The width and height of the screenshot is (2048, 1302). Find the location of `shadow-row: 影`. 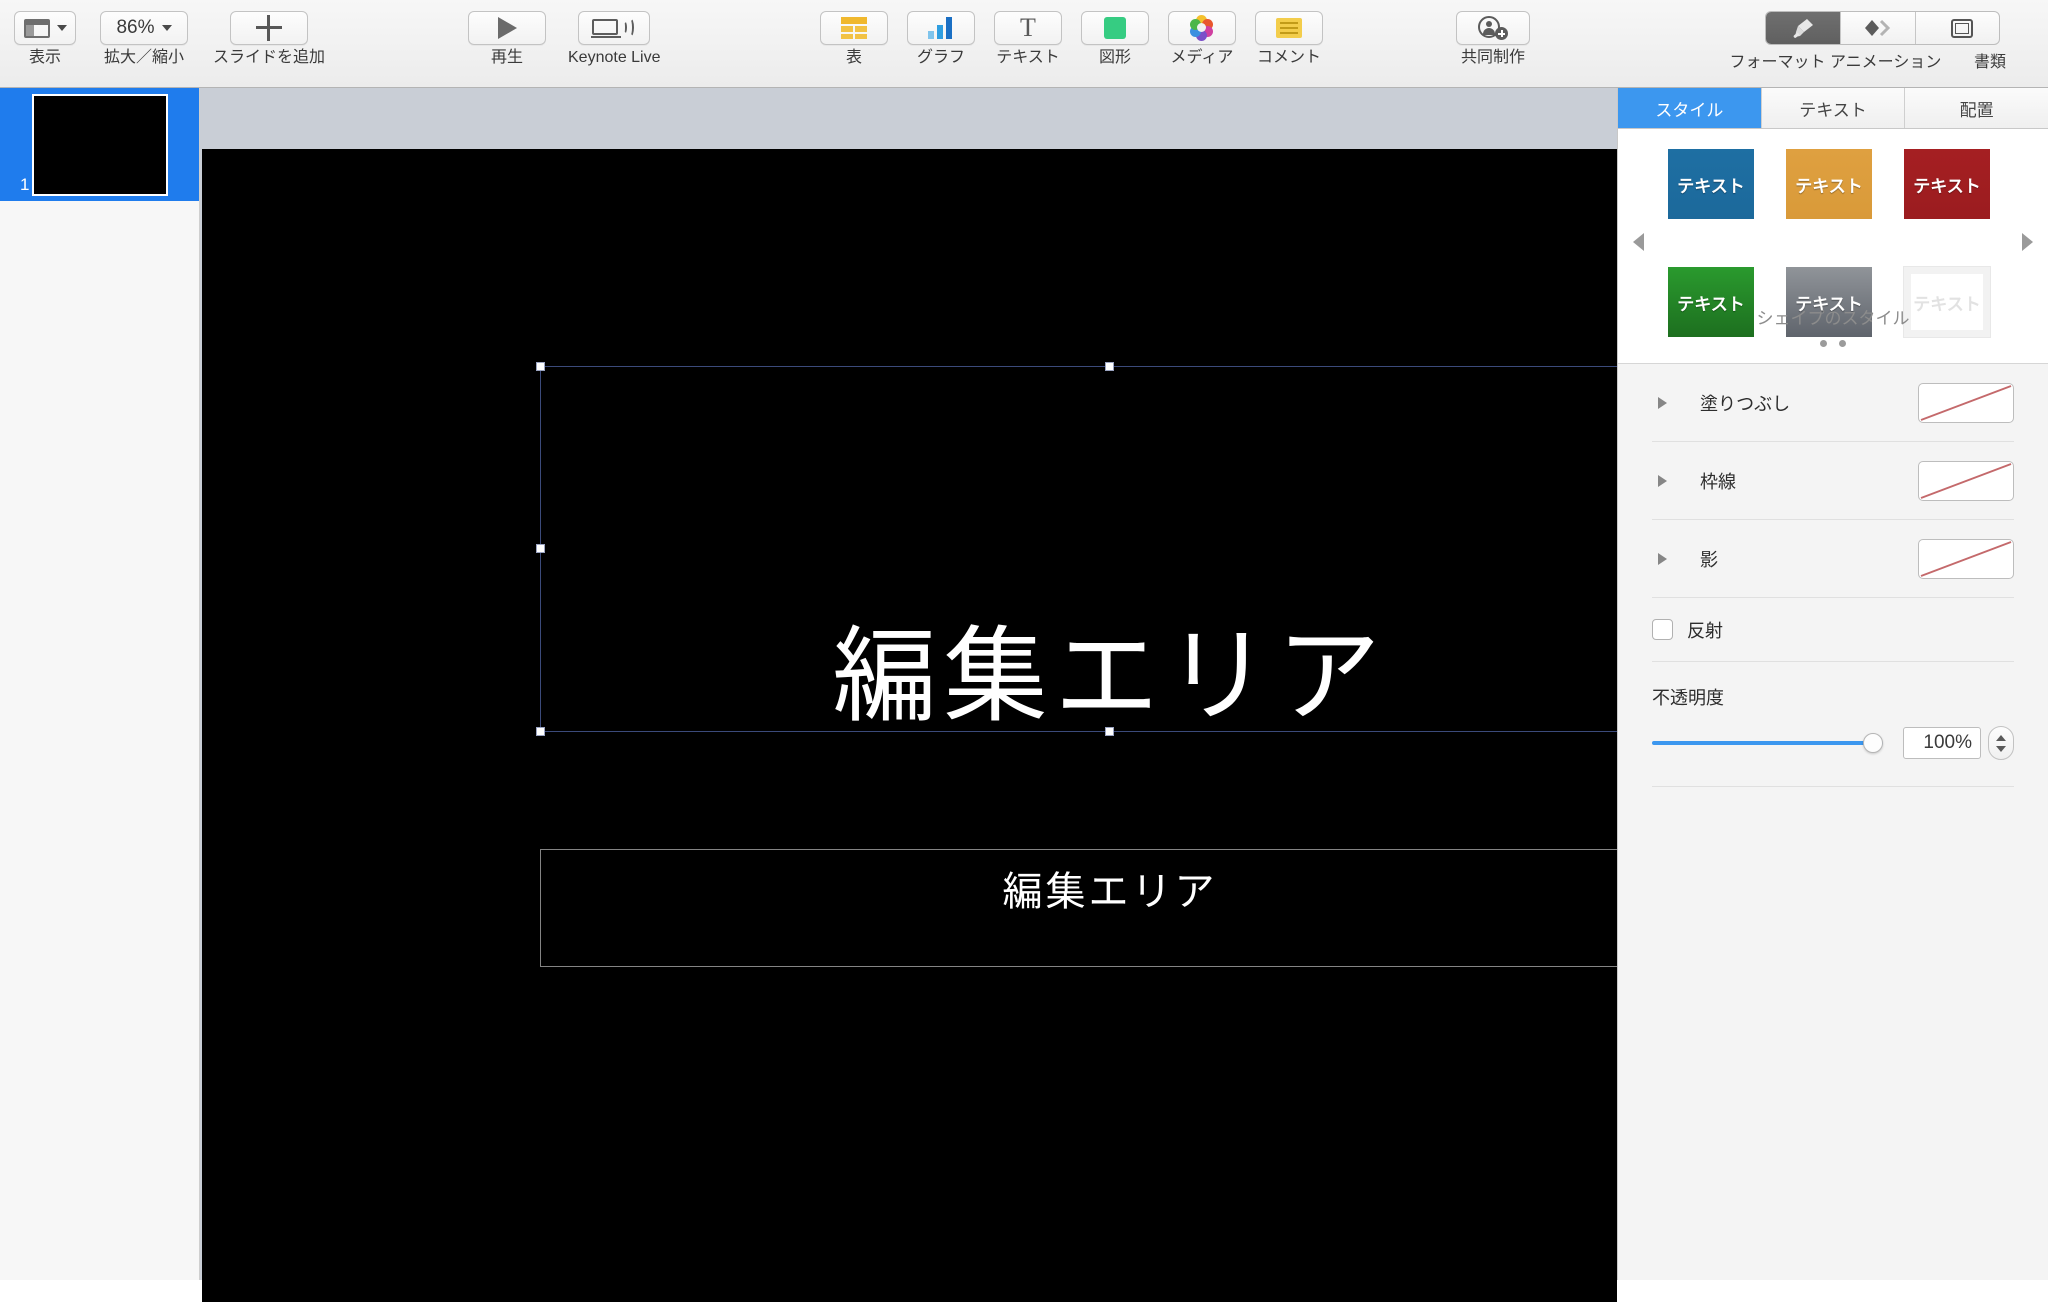

shadow-row: 影 is located at coordinates (1833, 559).